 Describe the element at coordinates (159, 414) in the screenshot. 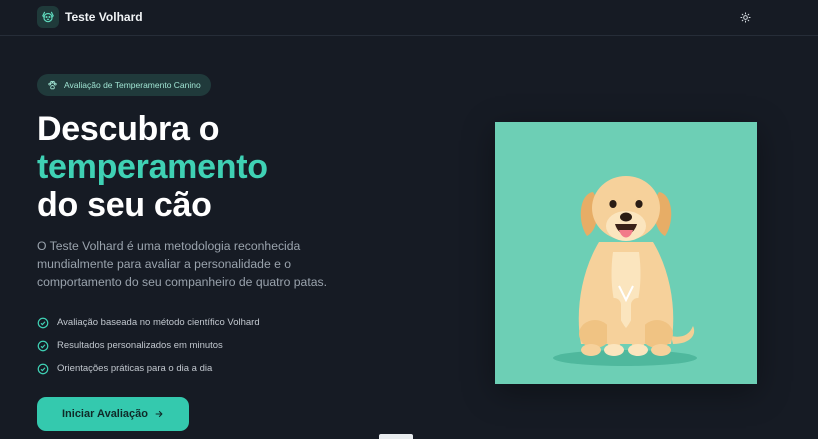

I see `arrow-right-icon` at that location.